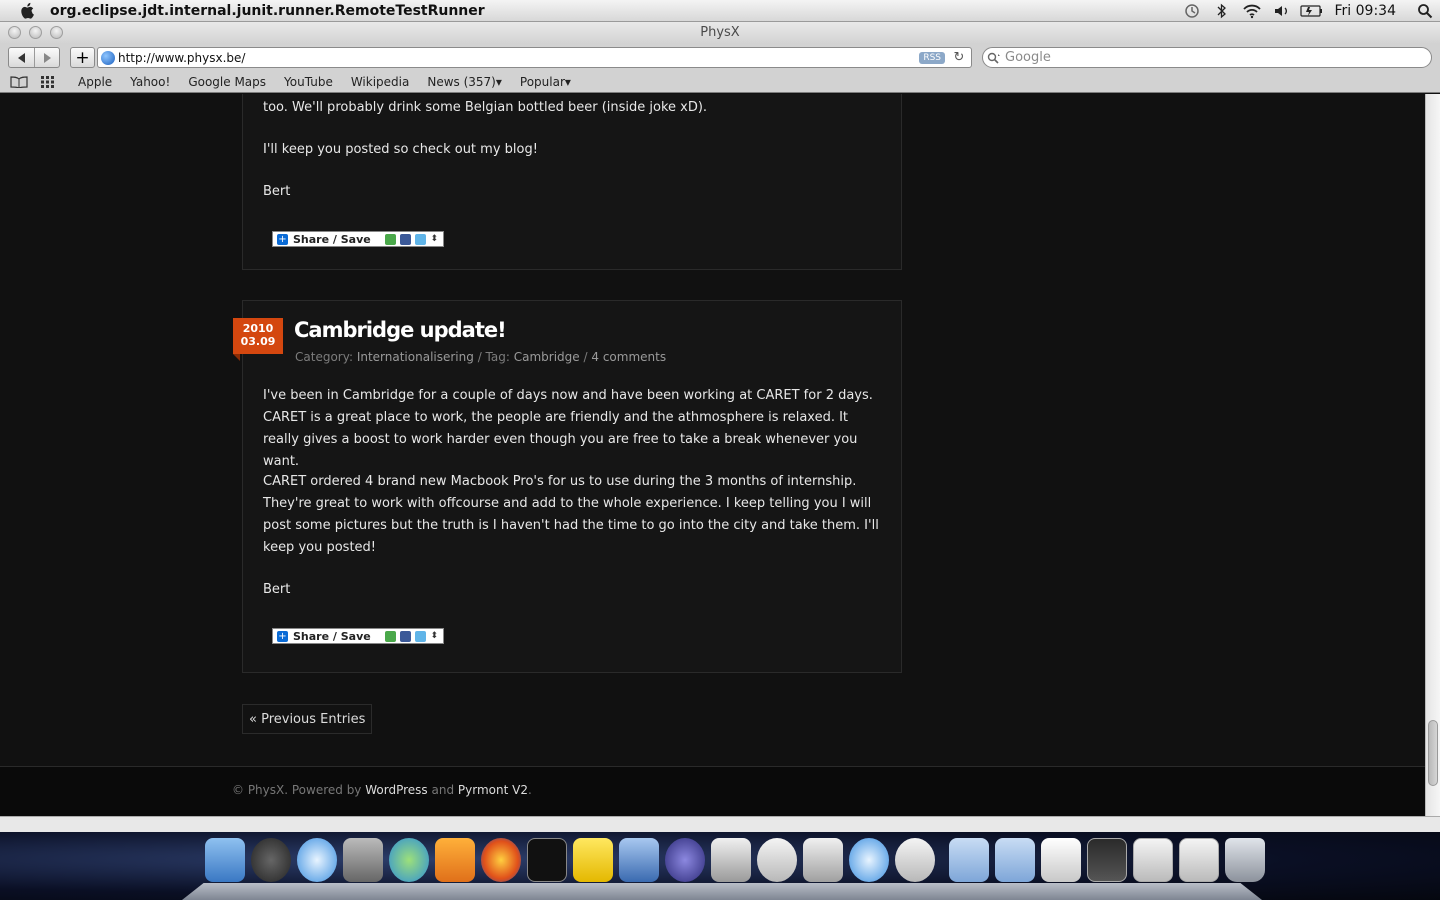  I want to click on battery-icon, so click(1312, 11).